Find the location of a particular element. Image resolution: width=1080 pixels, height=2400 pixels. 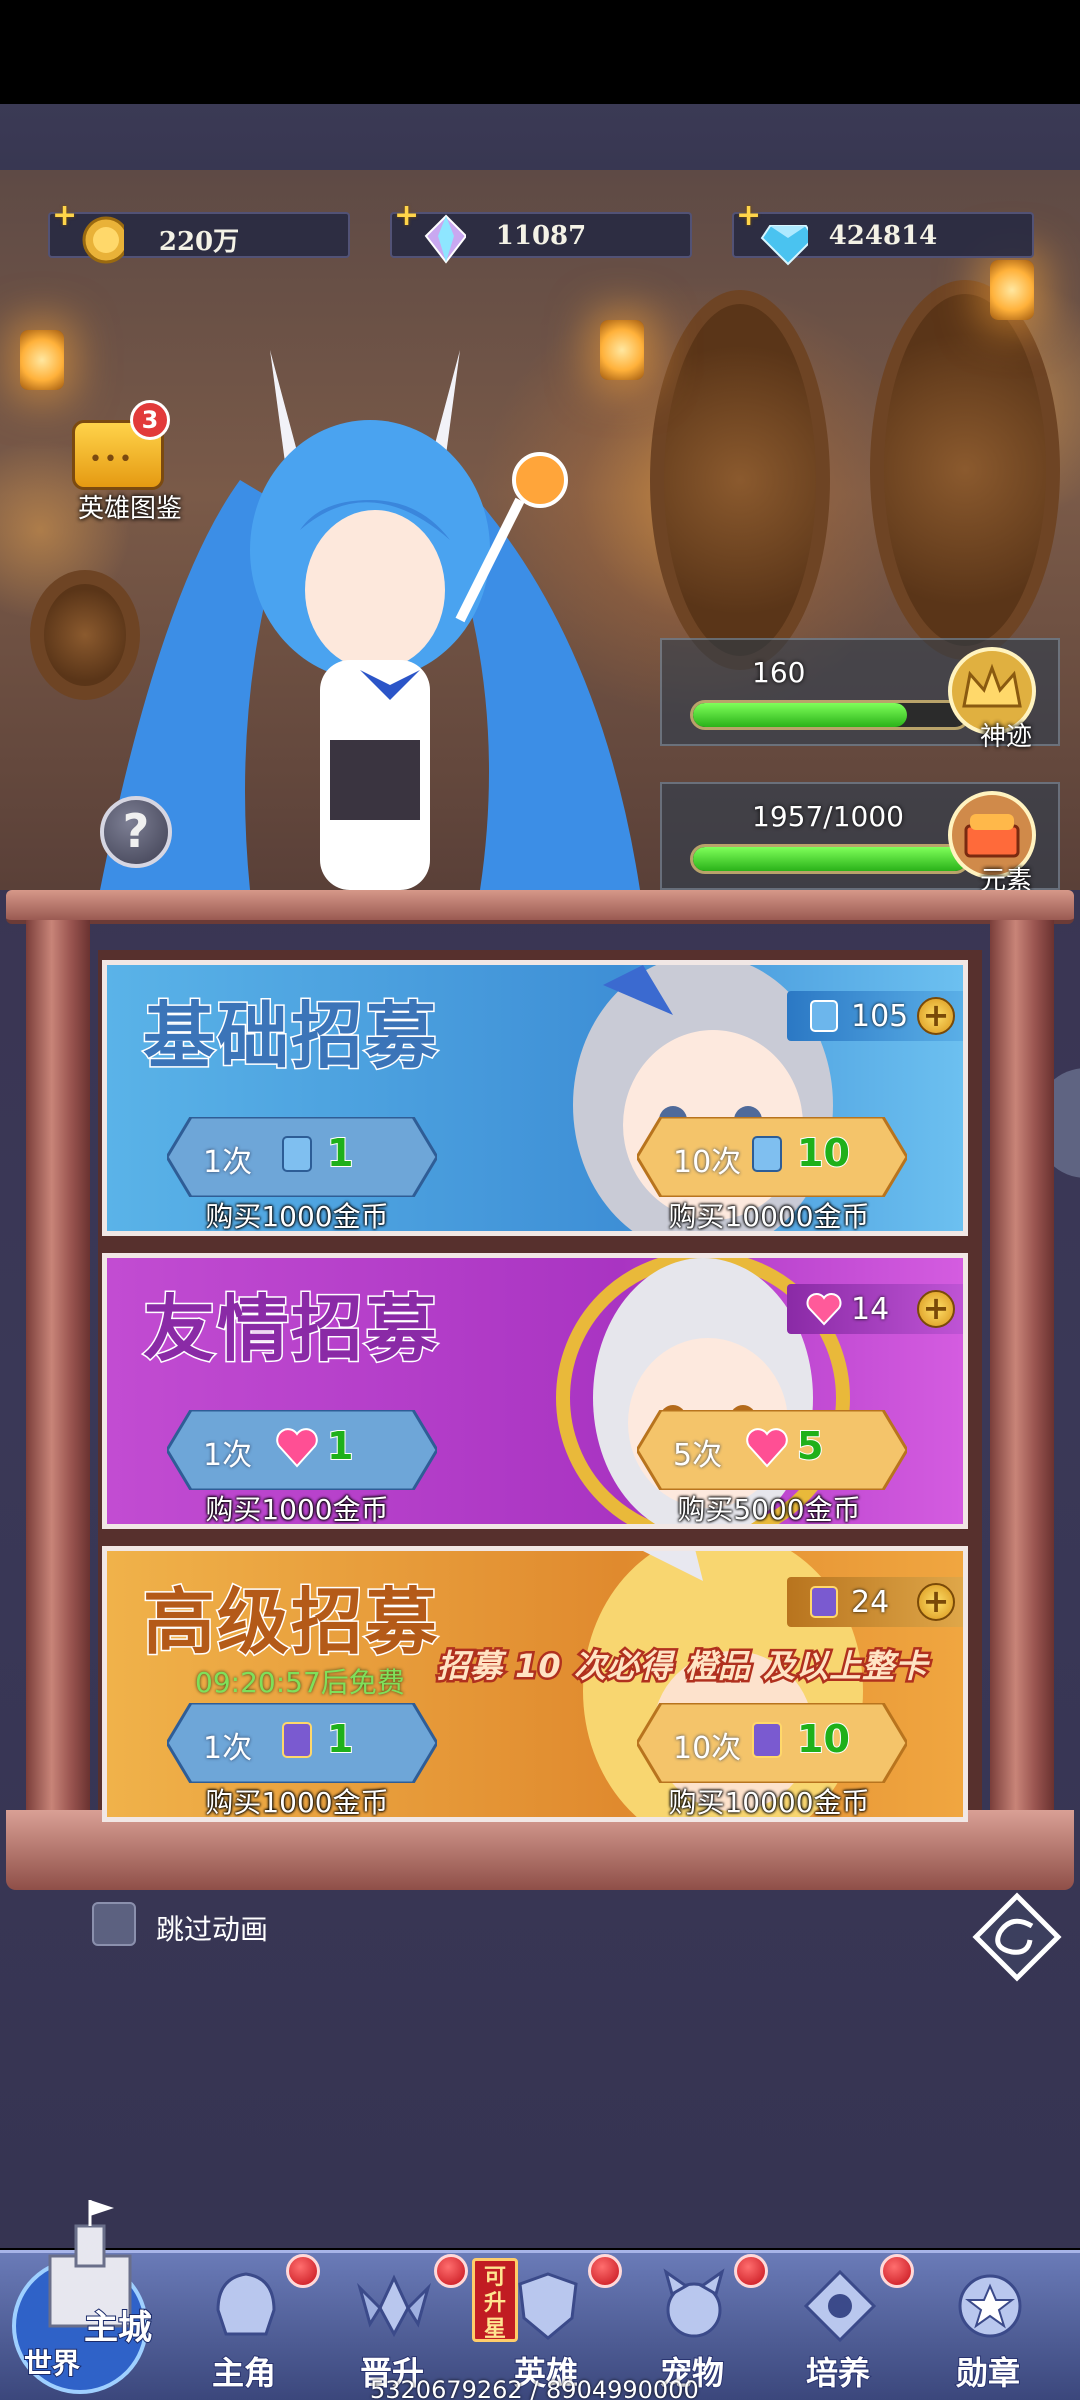

cabinet-roof is located at coordinates (540, 907).